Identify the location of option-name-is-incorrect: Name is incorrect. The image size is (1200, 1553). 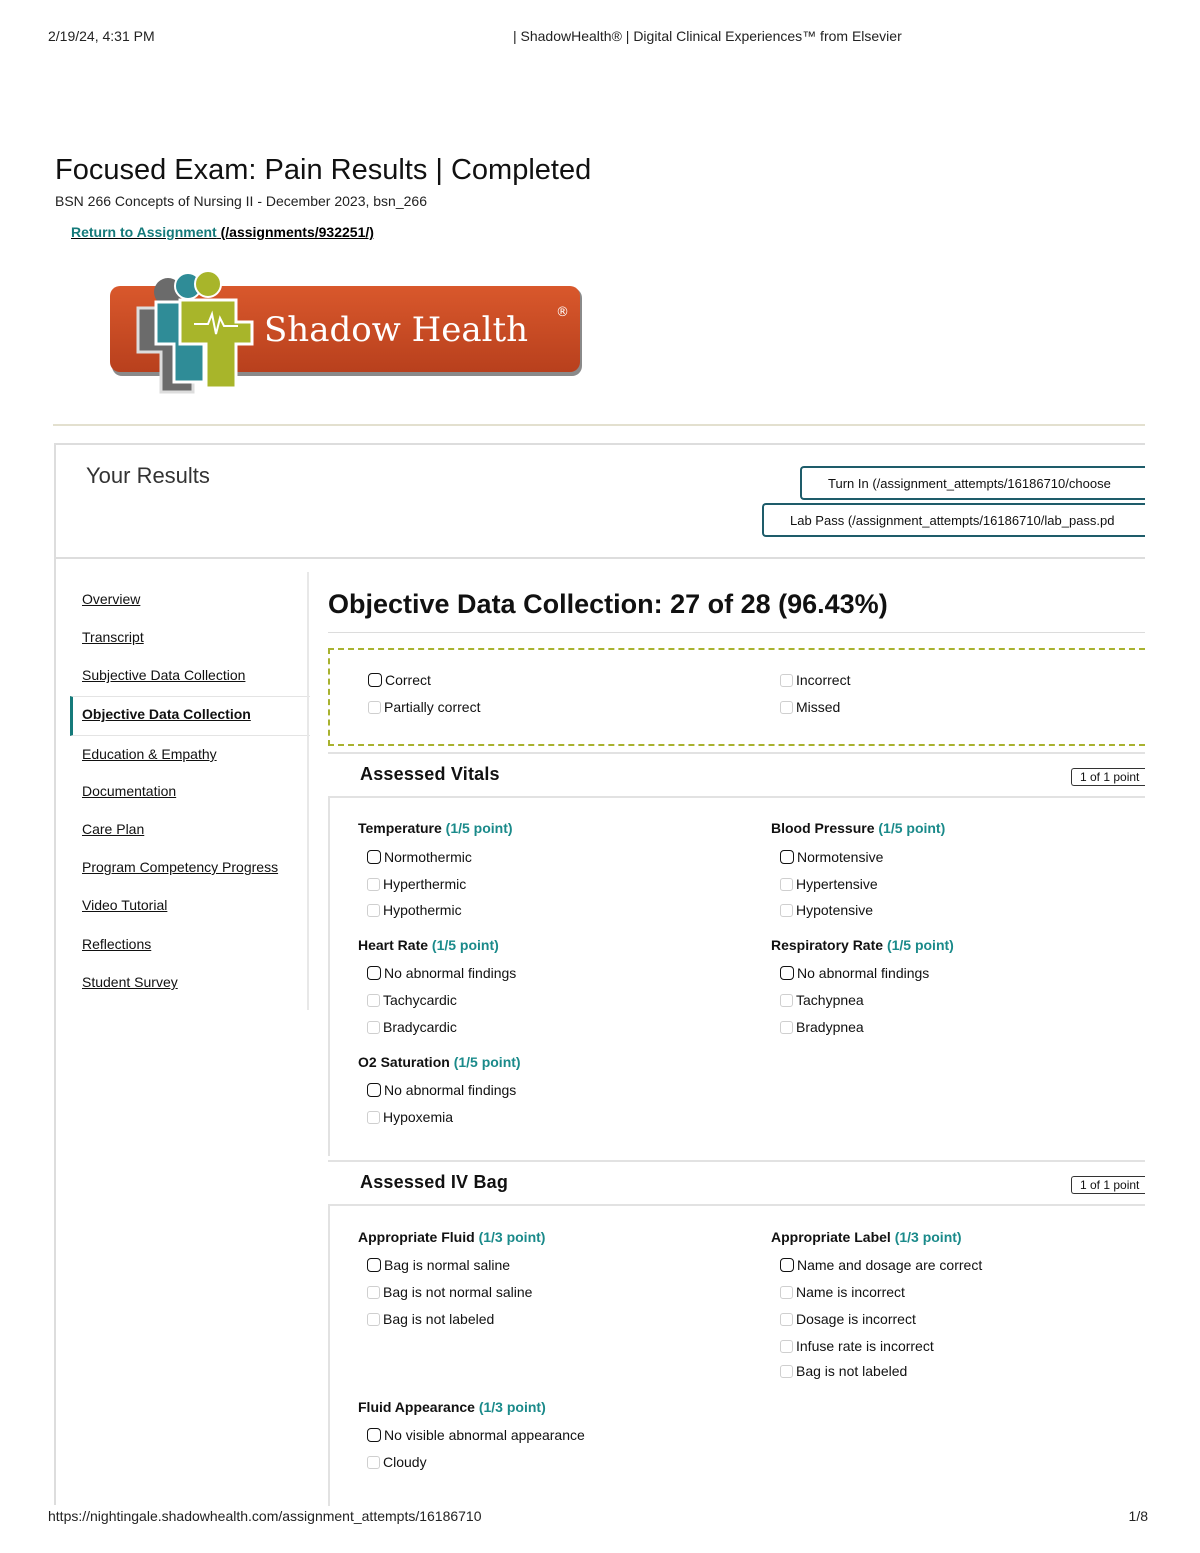
(842, 1292).